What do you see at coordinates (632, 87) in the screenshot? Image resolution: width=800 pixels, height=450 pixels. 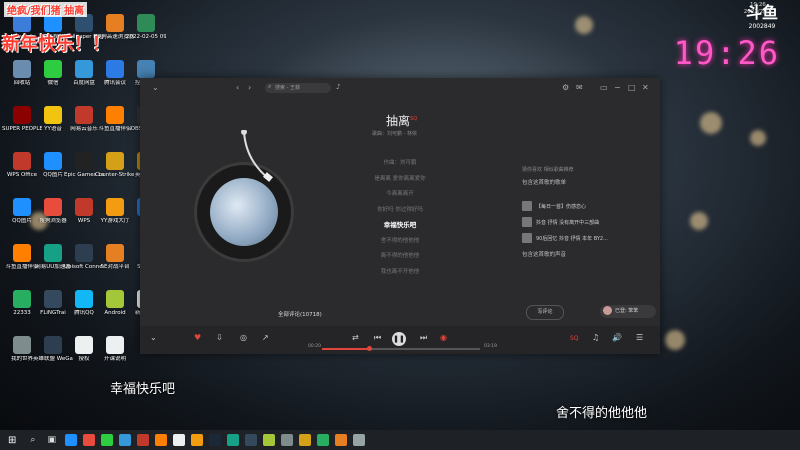 I see `maximize-icon: □` at bounding box center [632, 87].